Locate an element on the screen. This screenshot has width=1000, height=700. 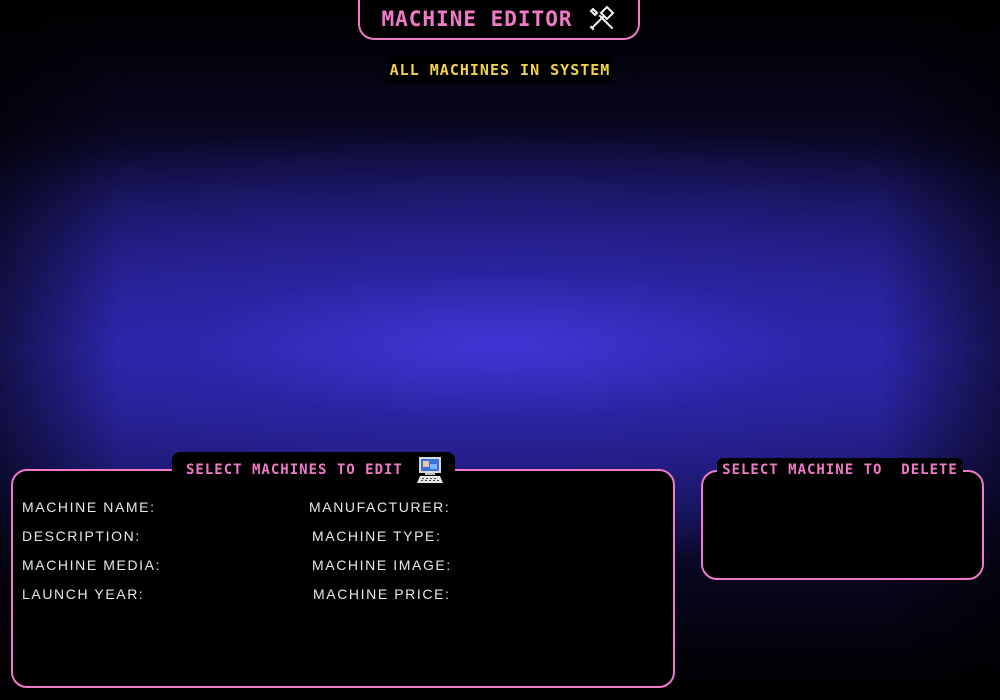
machine-type-label: MACHINE TYPE: is located at coordinates (377, 536).